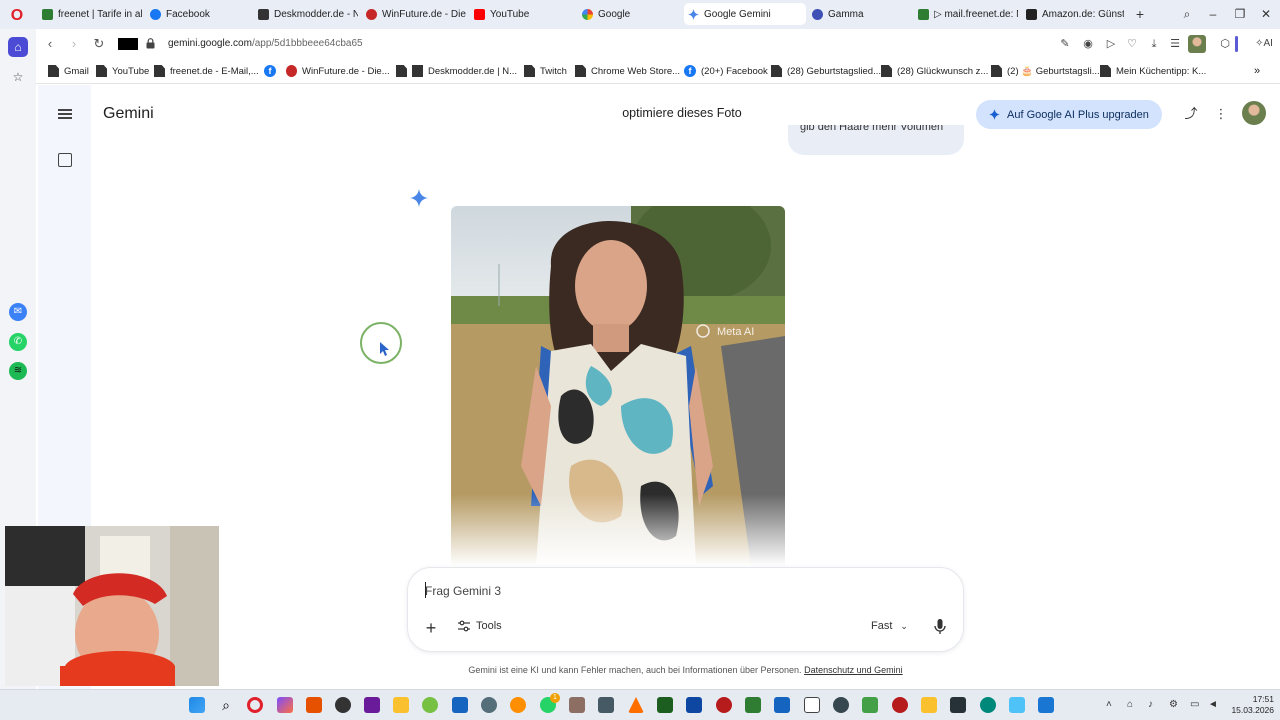 The image size is (1280, 720). What do you see at coordinates (18, 77) in the screenshot?
I see `star-icon: ☆` at bounding box center [18, 77].